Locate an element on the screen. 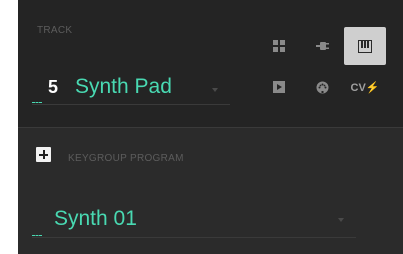  cv-type-button: CV⚡ is located at coordinates (365, 87).